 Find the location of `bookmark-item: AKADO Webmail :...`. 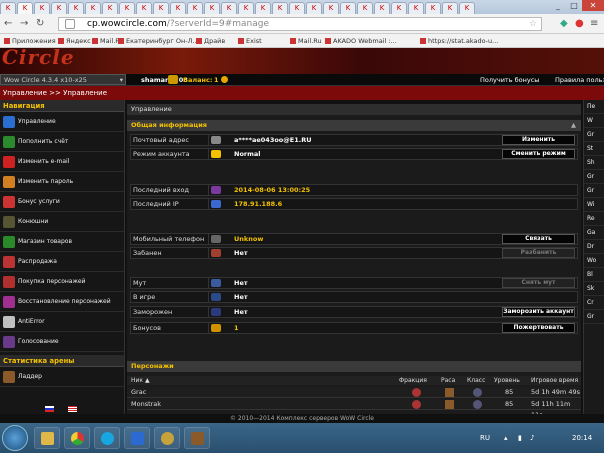

bookmark-item: AKADO Webmail :... is located at coordinates (361, 41).